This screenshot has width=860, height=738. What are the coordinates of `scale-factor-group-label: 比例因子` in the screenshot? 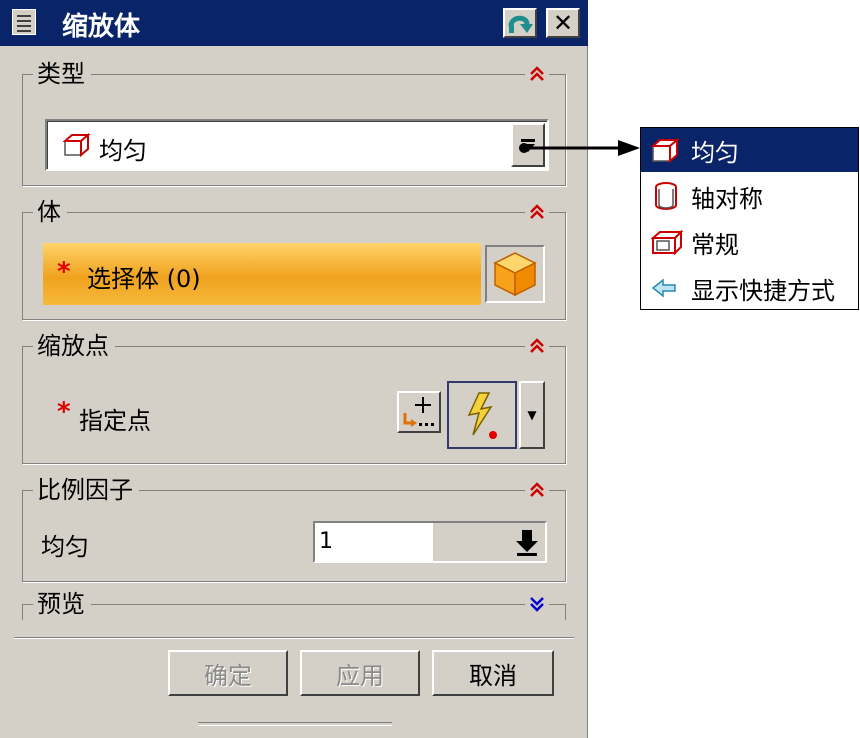 It's located at (86, 490).